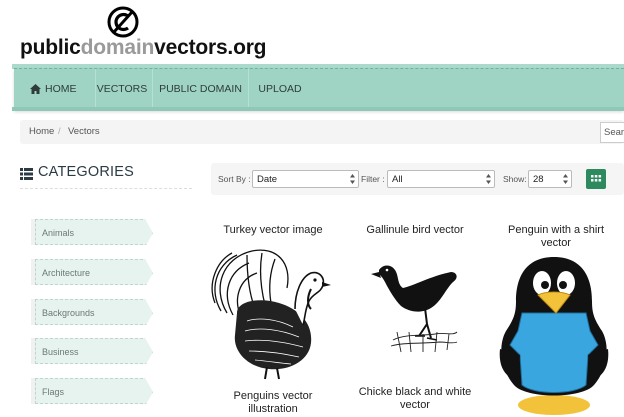 Image resolution: width=624 pixels, height=417 pixels. What do you see at coordinates (210, 47) in the screenshot?
I see `logo-part-vectors: vectors.org` at bounding box center [210, 47].